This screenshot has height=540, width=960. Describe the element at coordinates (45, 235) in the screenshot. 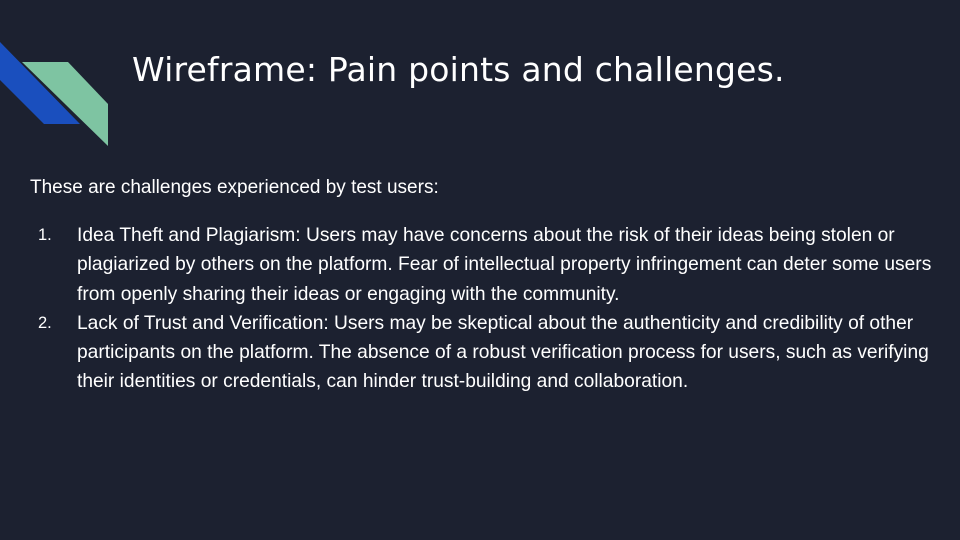

I see `list-item-number: 1.` at that location.